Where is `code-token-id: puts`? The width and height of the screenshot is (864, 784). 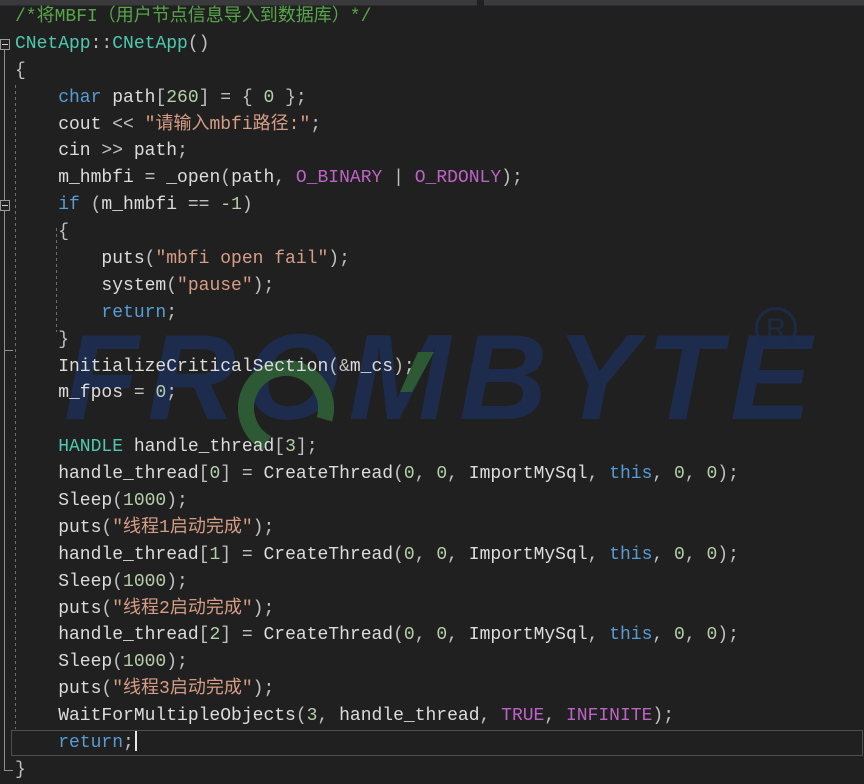
code-token-id: puts is located at coordinates (80, 259).